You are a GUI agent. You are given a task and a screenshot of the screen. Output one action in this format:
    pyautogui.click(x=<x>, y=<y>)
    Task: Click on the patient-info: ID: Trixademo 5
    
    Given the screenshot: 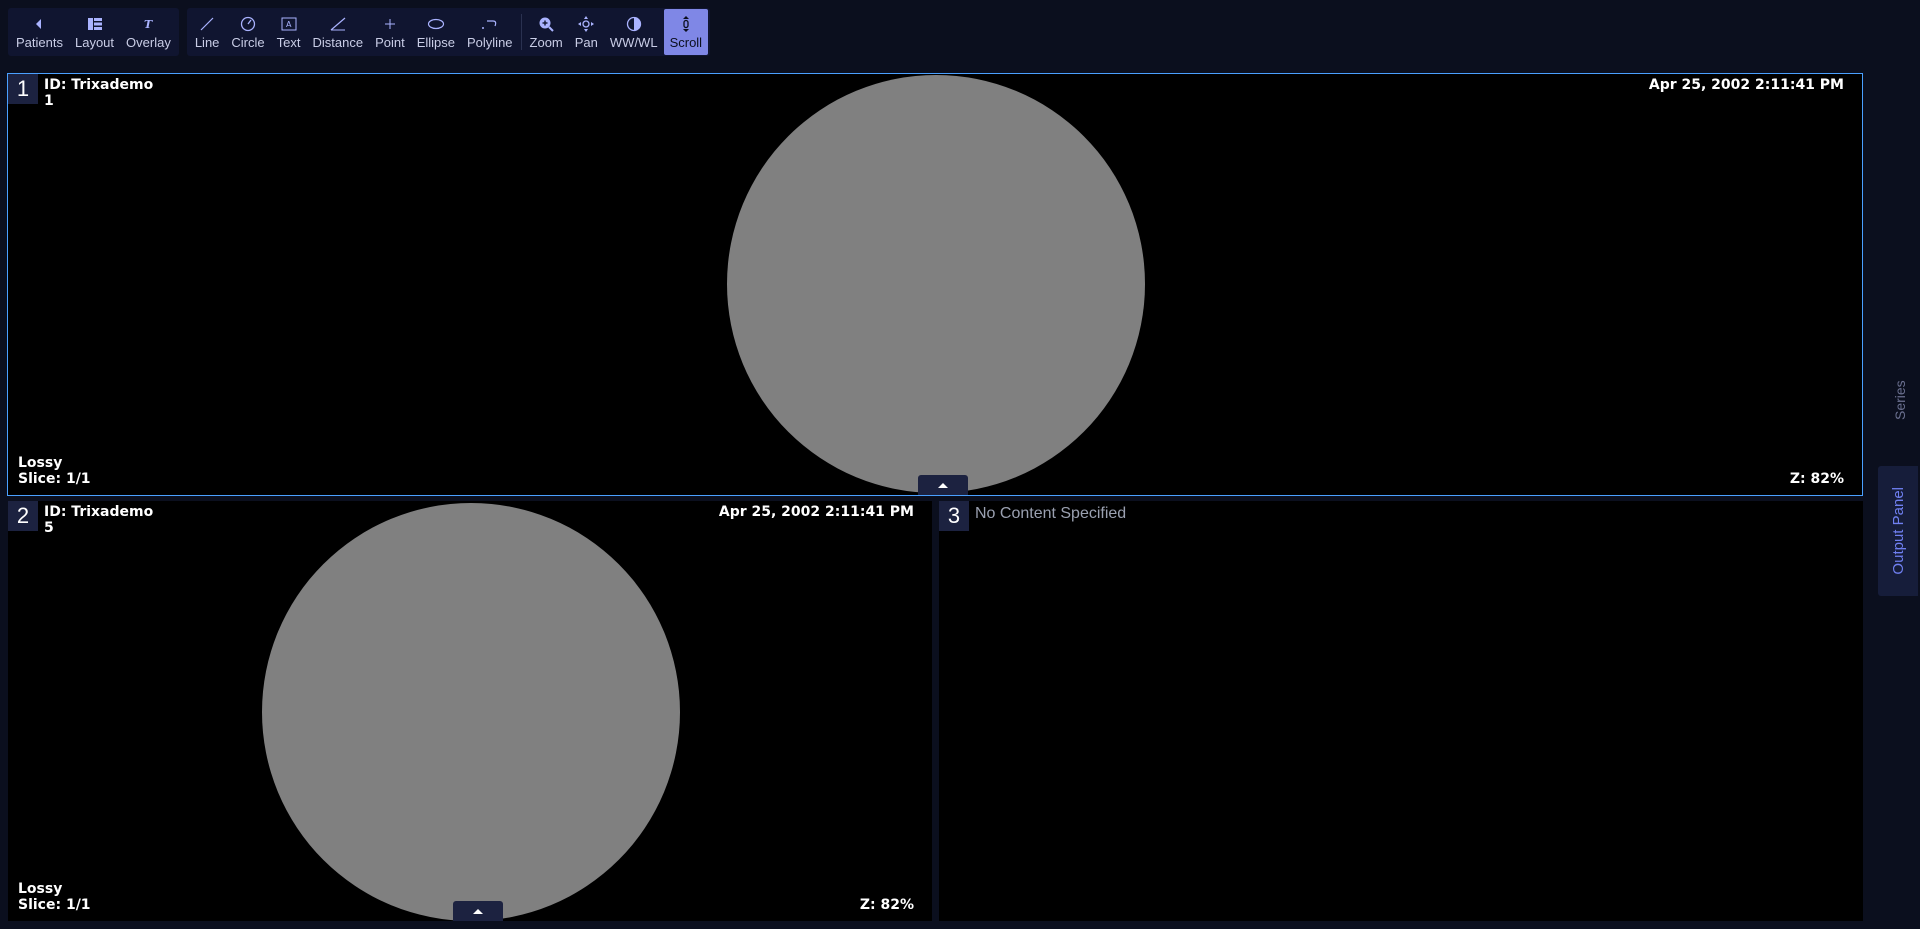 What is the action you would take?
    pyautogui.click(x=98, y=520)
    